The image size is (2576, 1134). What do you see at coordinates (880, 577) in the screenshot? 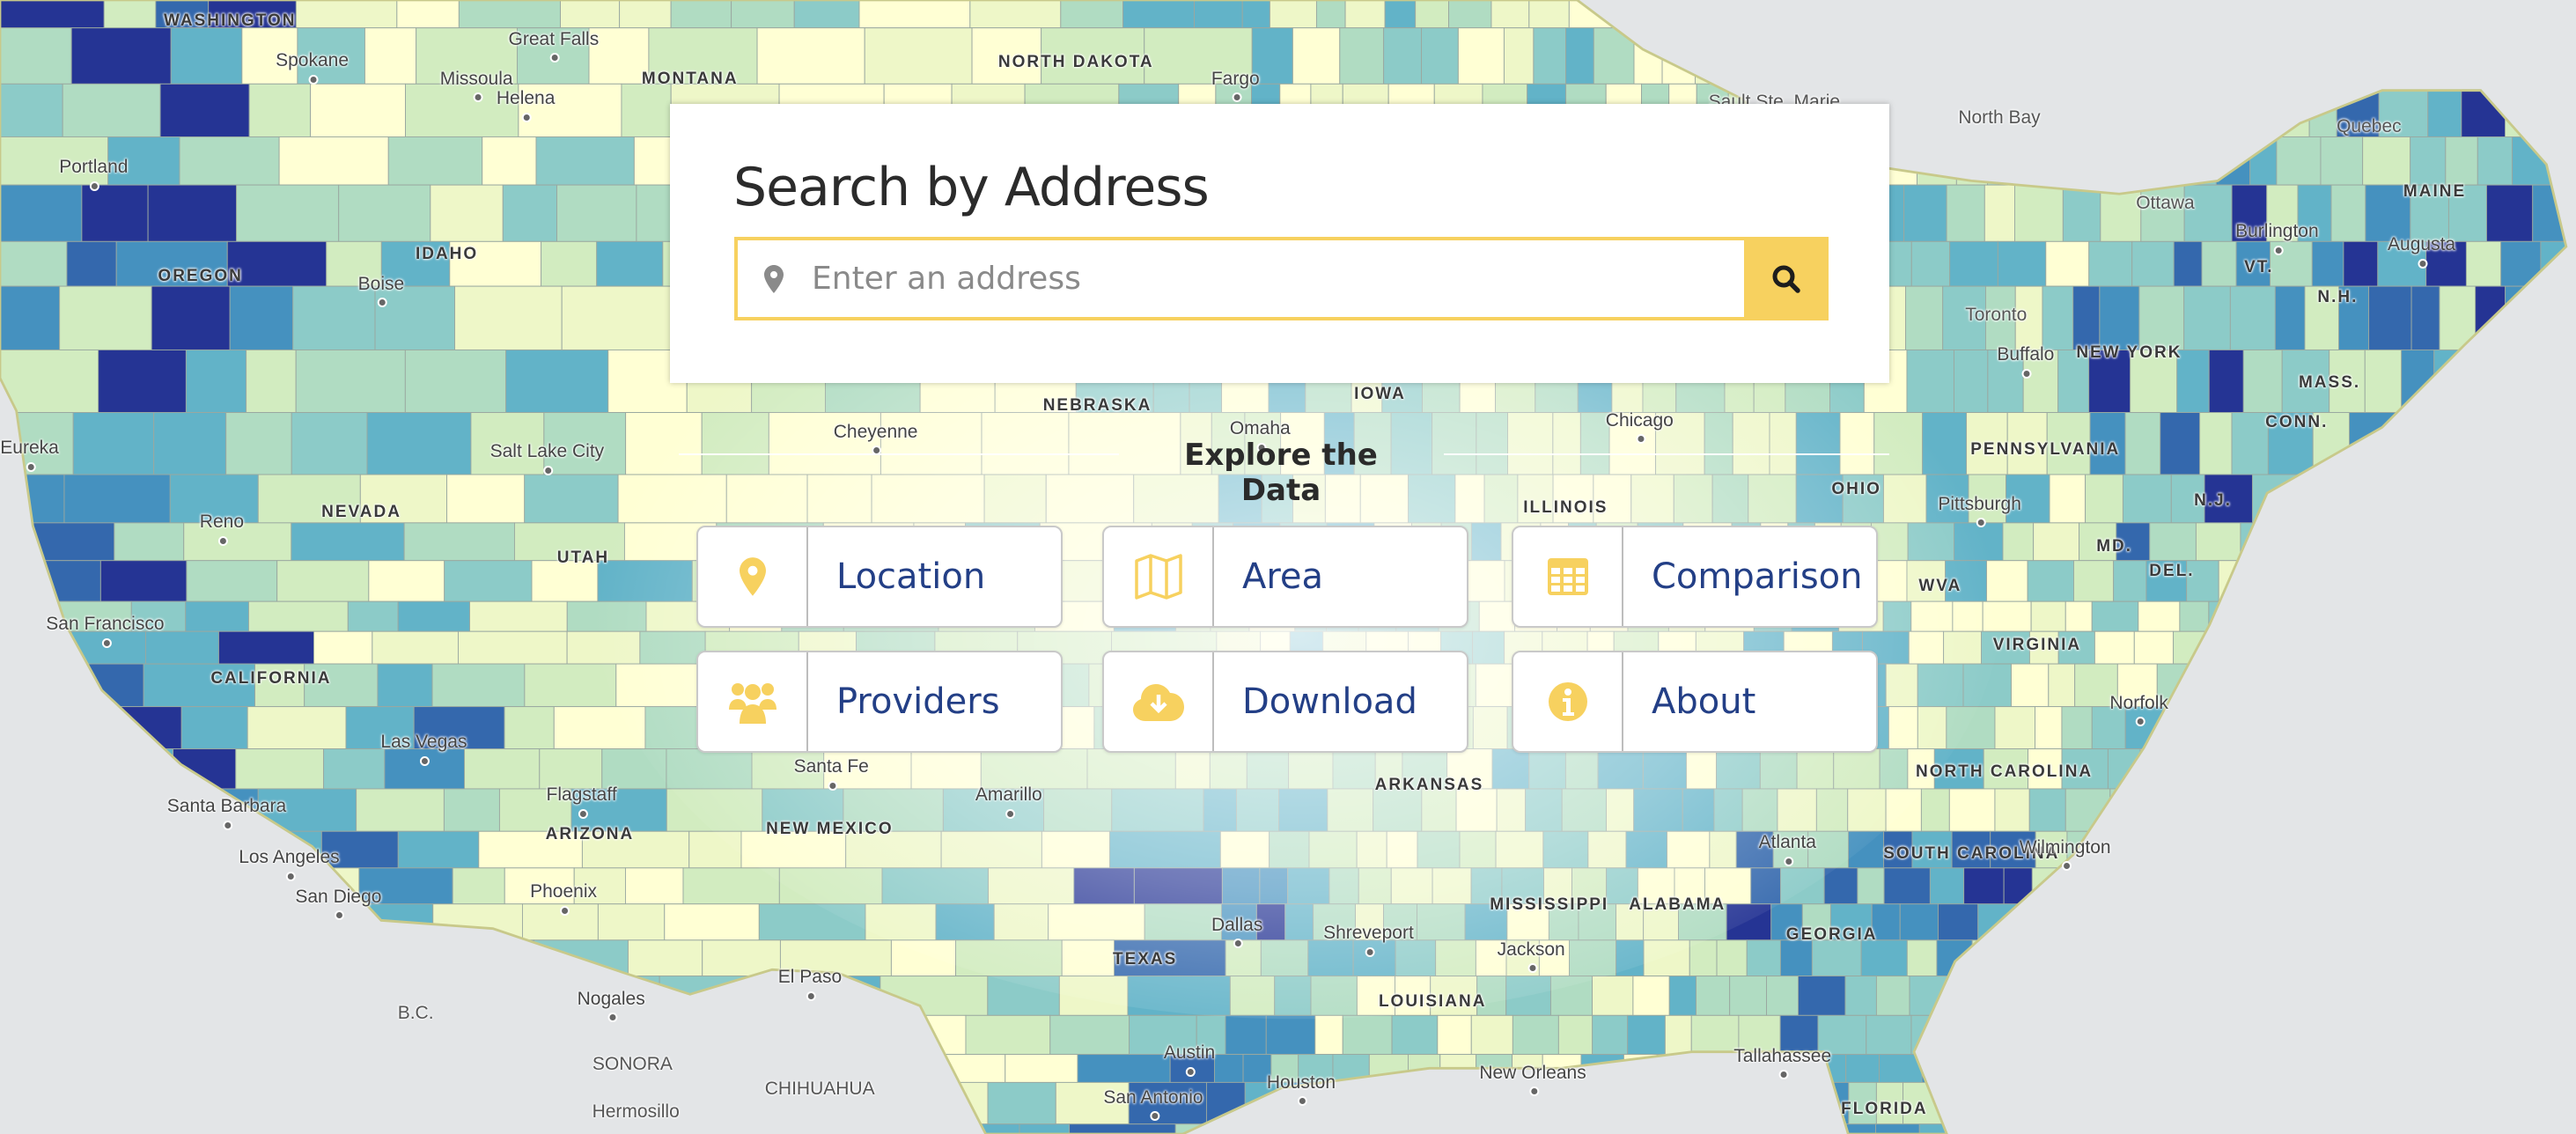
I see `explore-location-button: Location` at bounding box center [880, 577].